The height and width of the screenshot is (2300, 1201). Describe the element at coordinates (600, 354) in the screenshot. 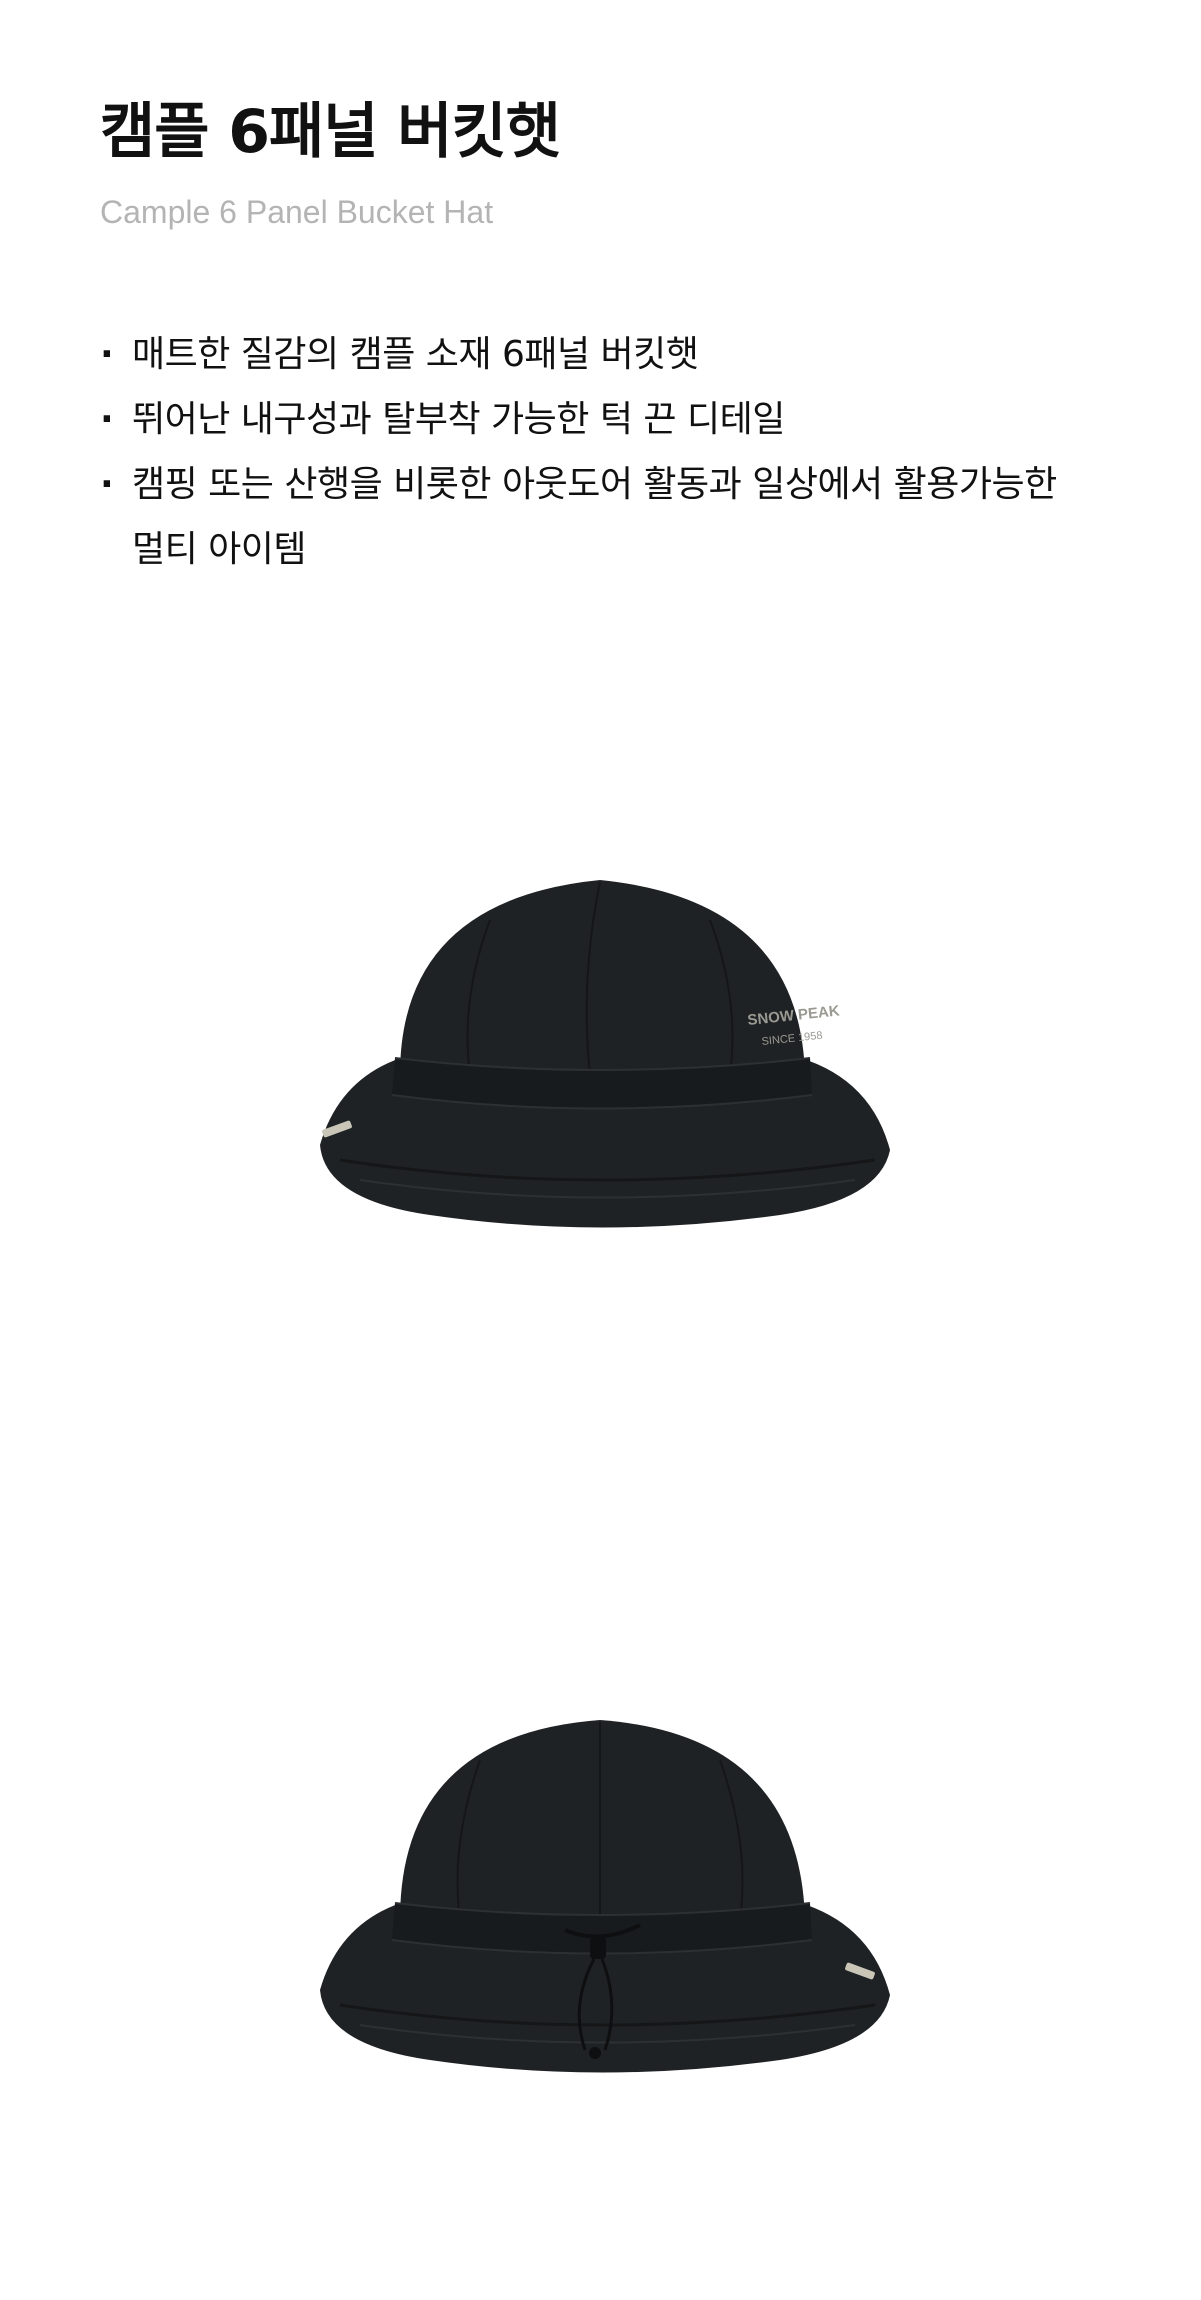

I see `feature-item: 매트한 질감의 캠플 소재 6패널 버킷햇` at that location.